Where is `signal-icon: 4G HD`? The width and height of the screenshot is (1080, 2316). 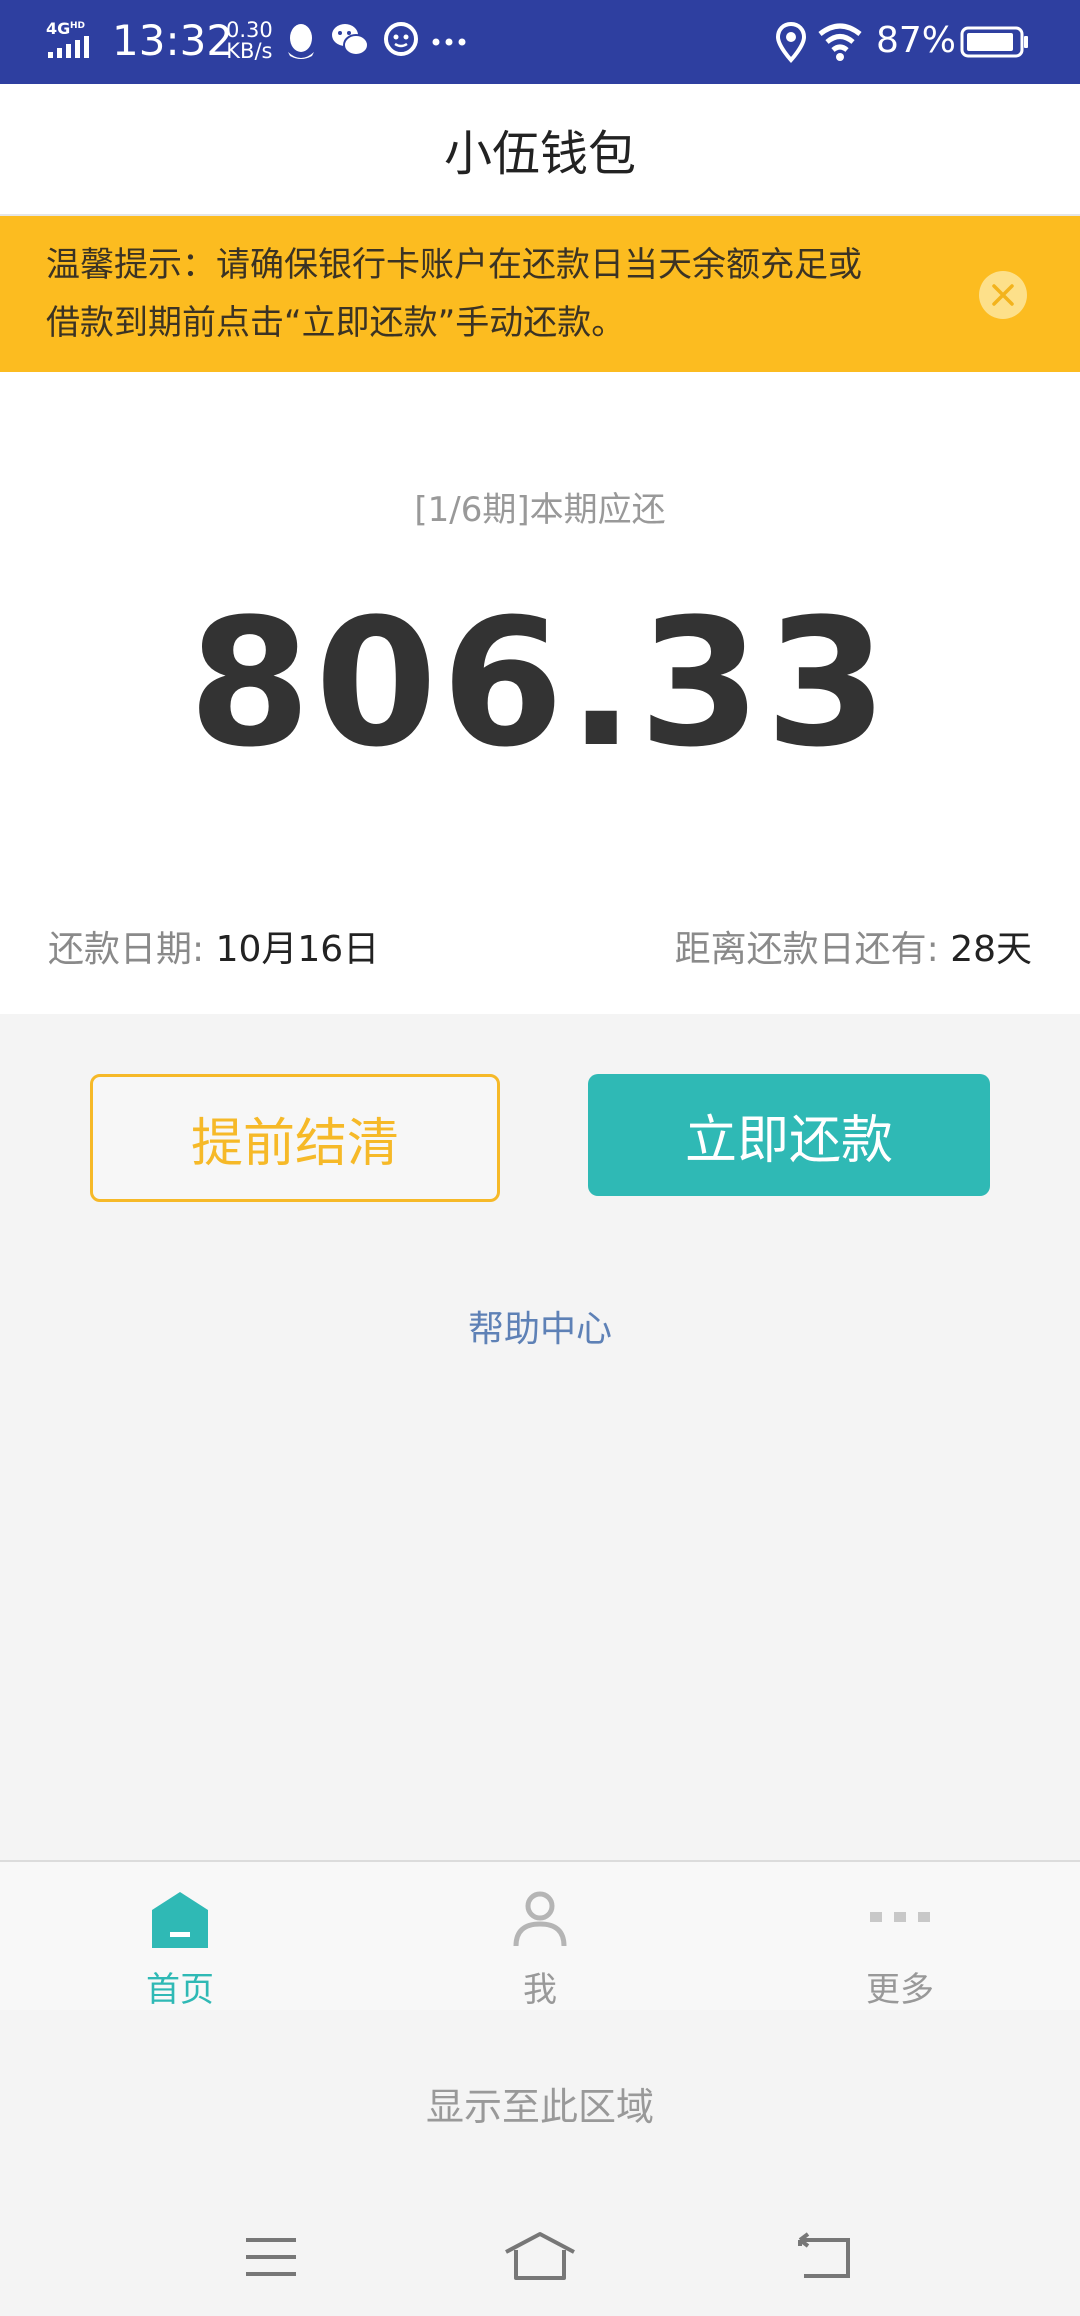 signal-icon: 4G HD is located at coordinates (67, 38).